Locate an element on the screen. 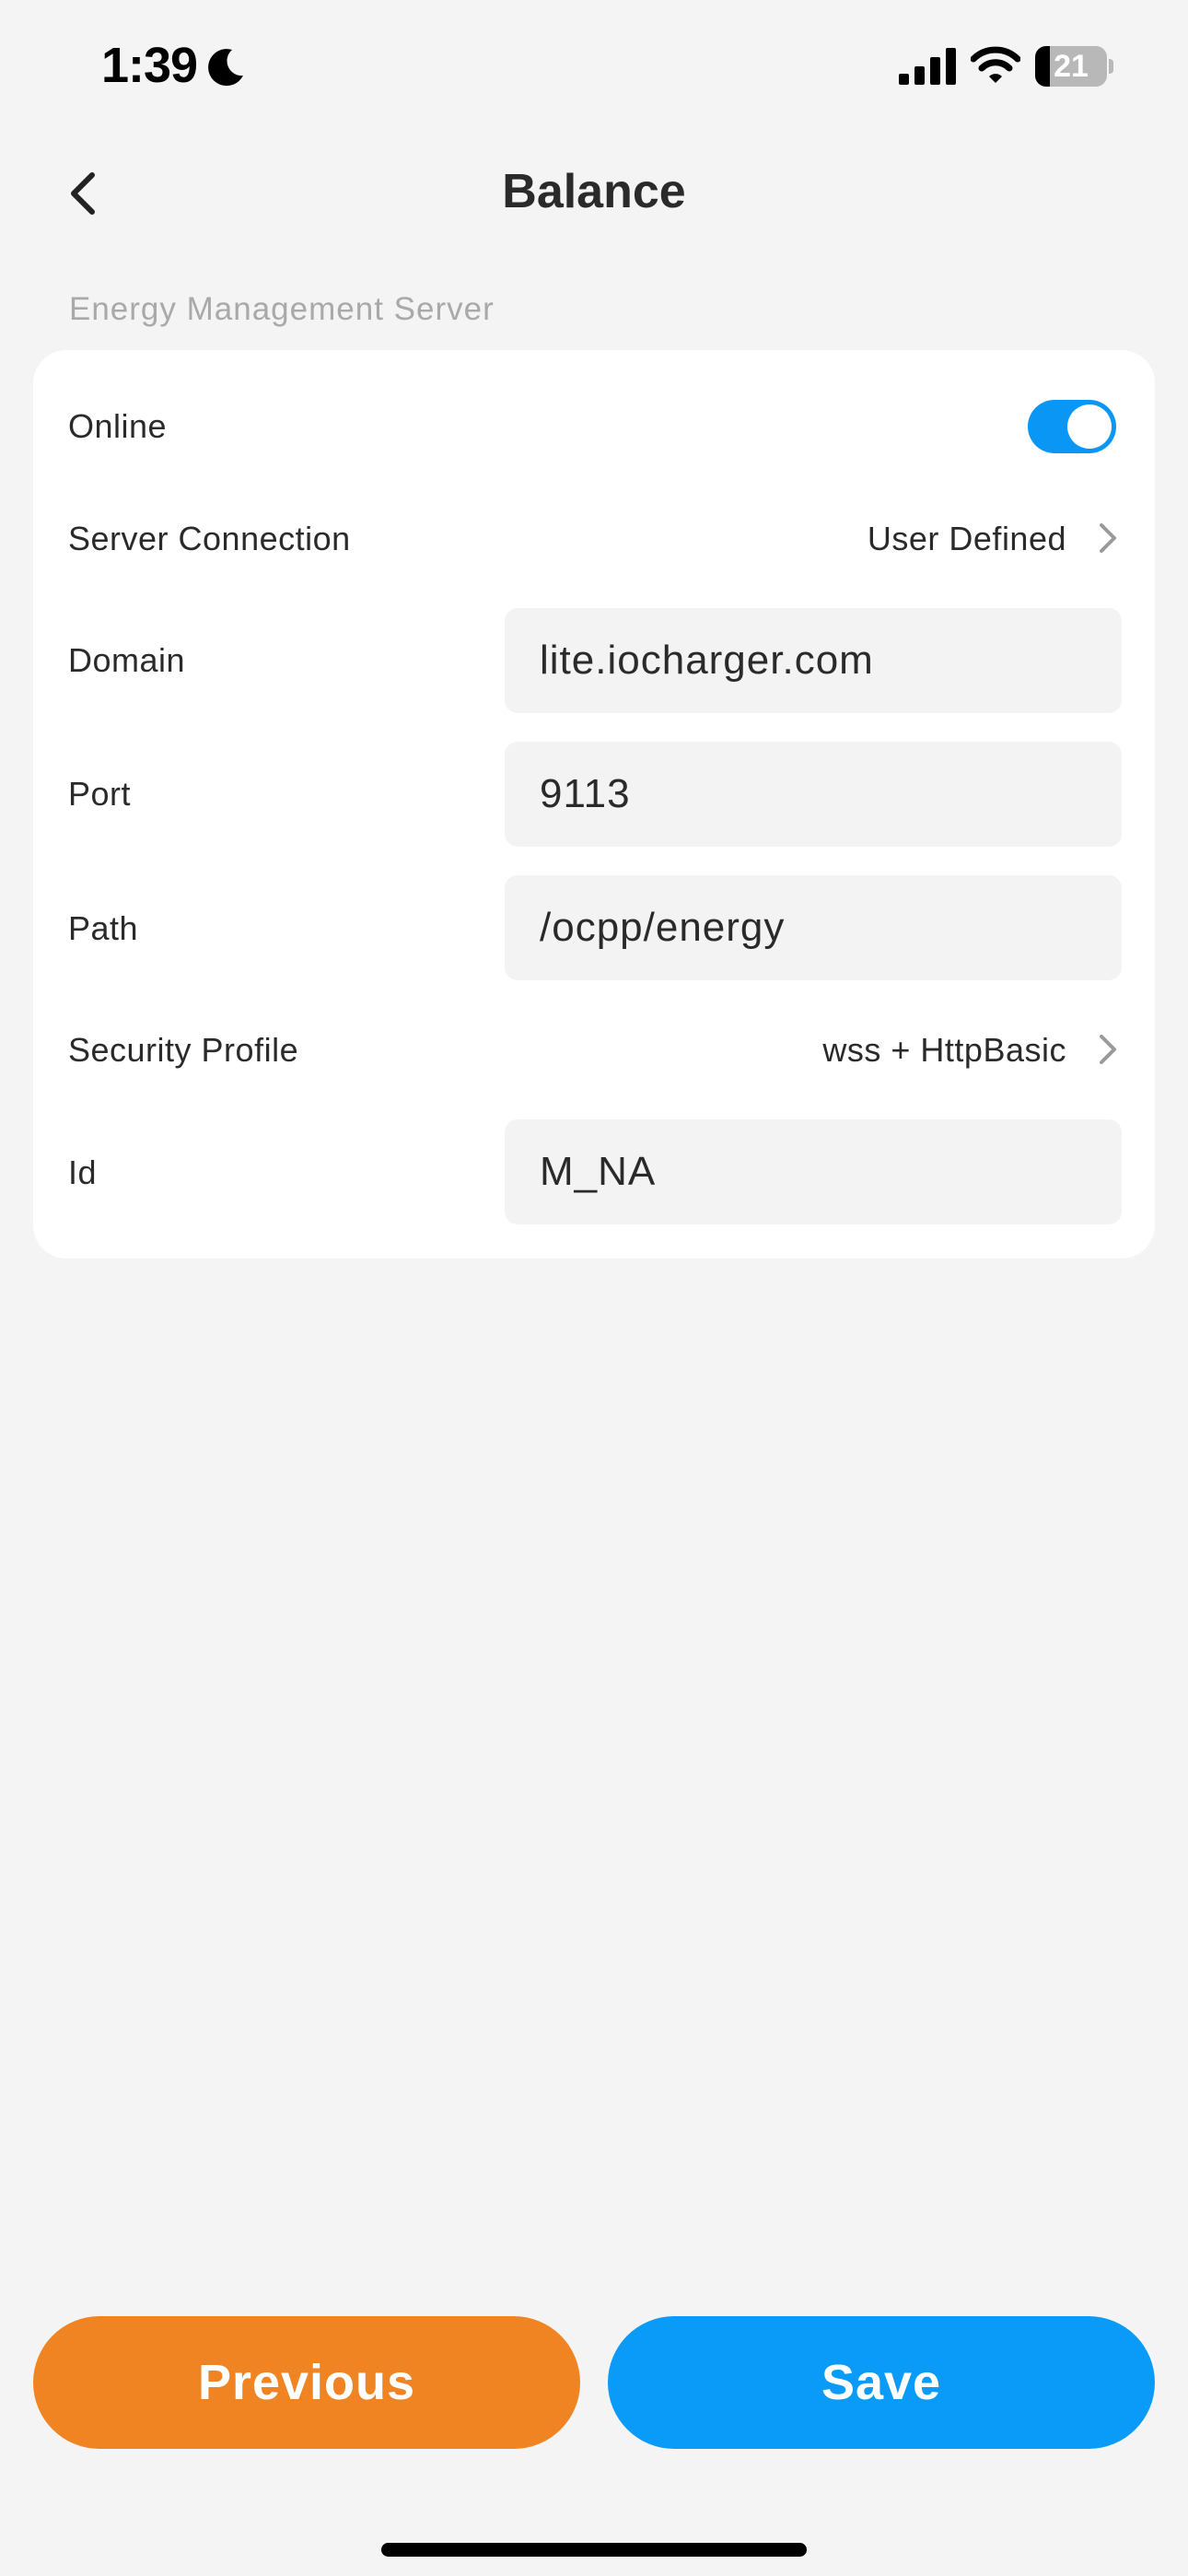 This screenshot has width=1188, height=2576. id-label: Id is located at coordinates (83, 1172).